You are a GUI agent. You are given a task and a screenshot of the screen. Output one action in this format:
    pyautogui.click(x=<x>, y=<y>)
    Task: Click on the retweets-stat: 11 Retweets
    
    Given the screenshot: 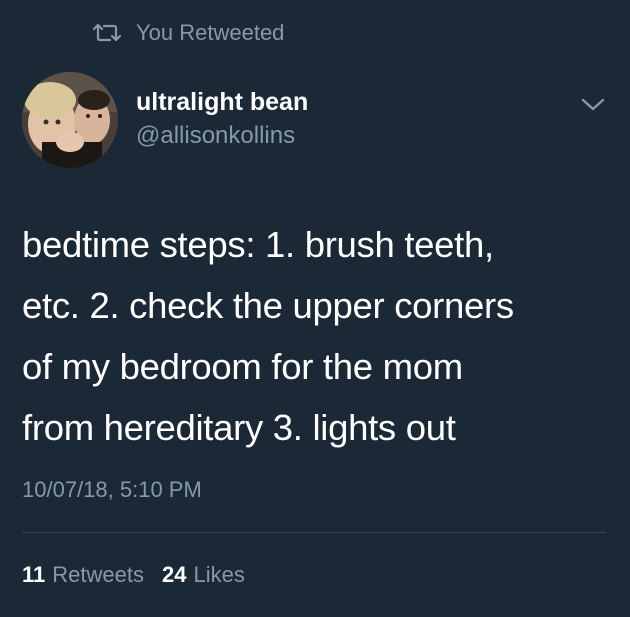 What is the action you would take?
    pyautogui.click(x=83, y=575)
    